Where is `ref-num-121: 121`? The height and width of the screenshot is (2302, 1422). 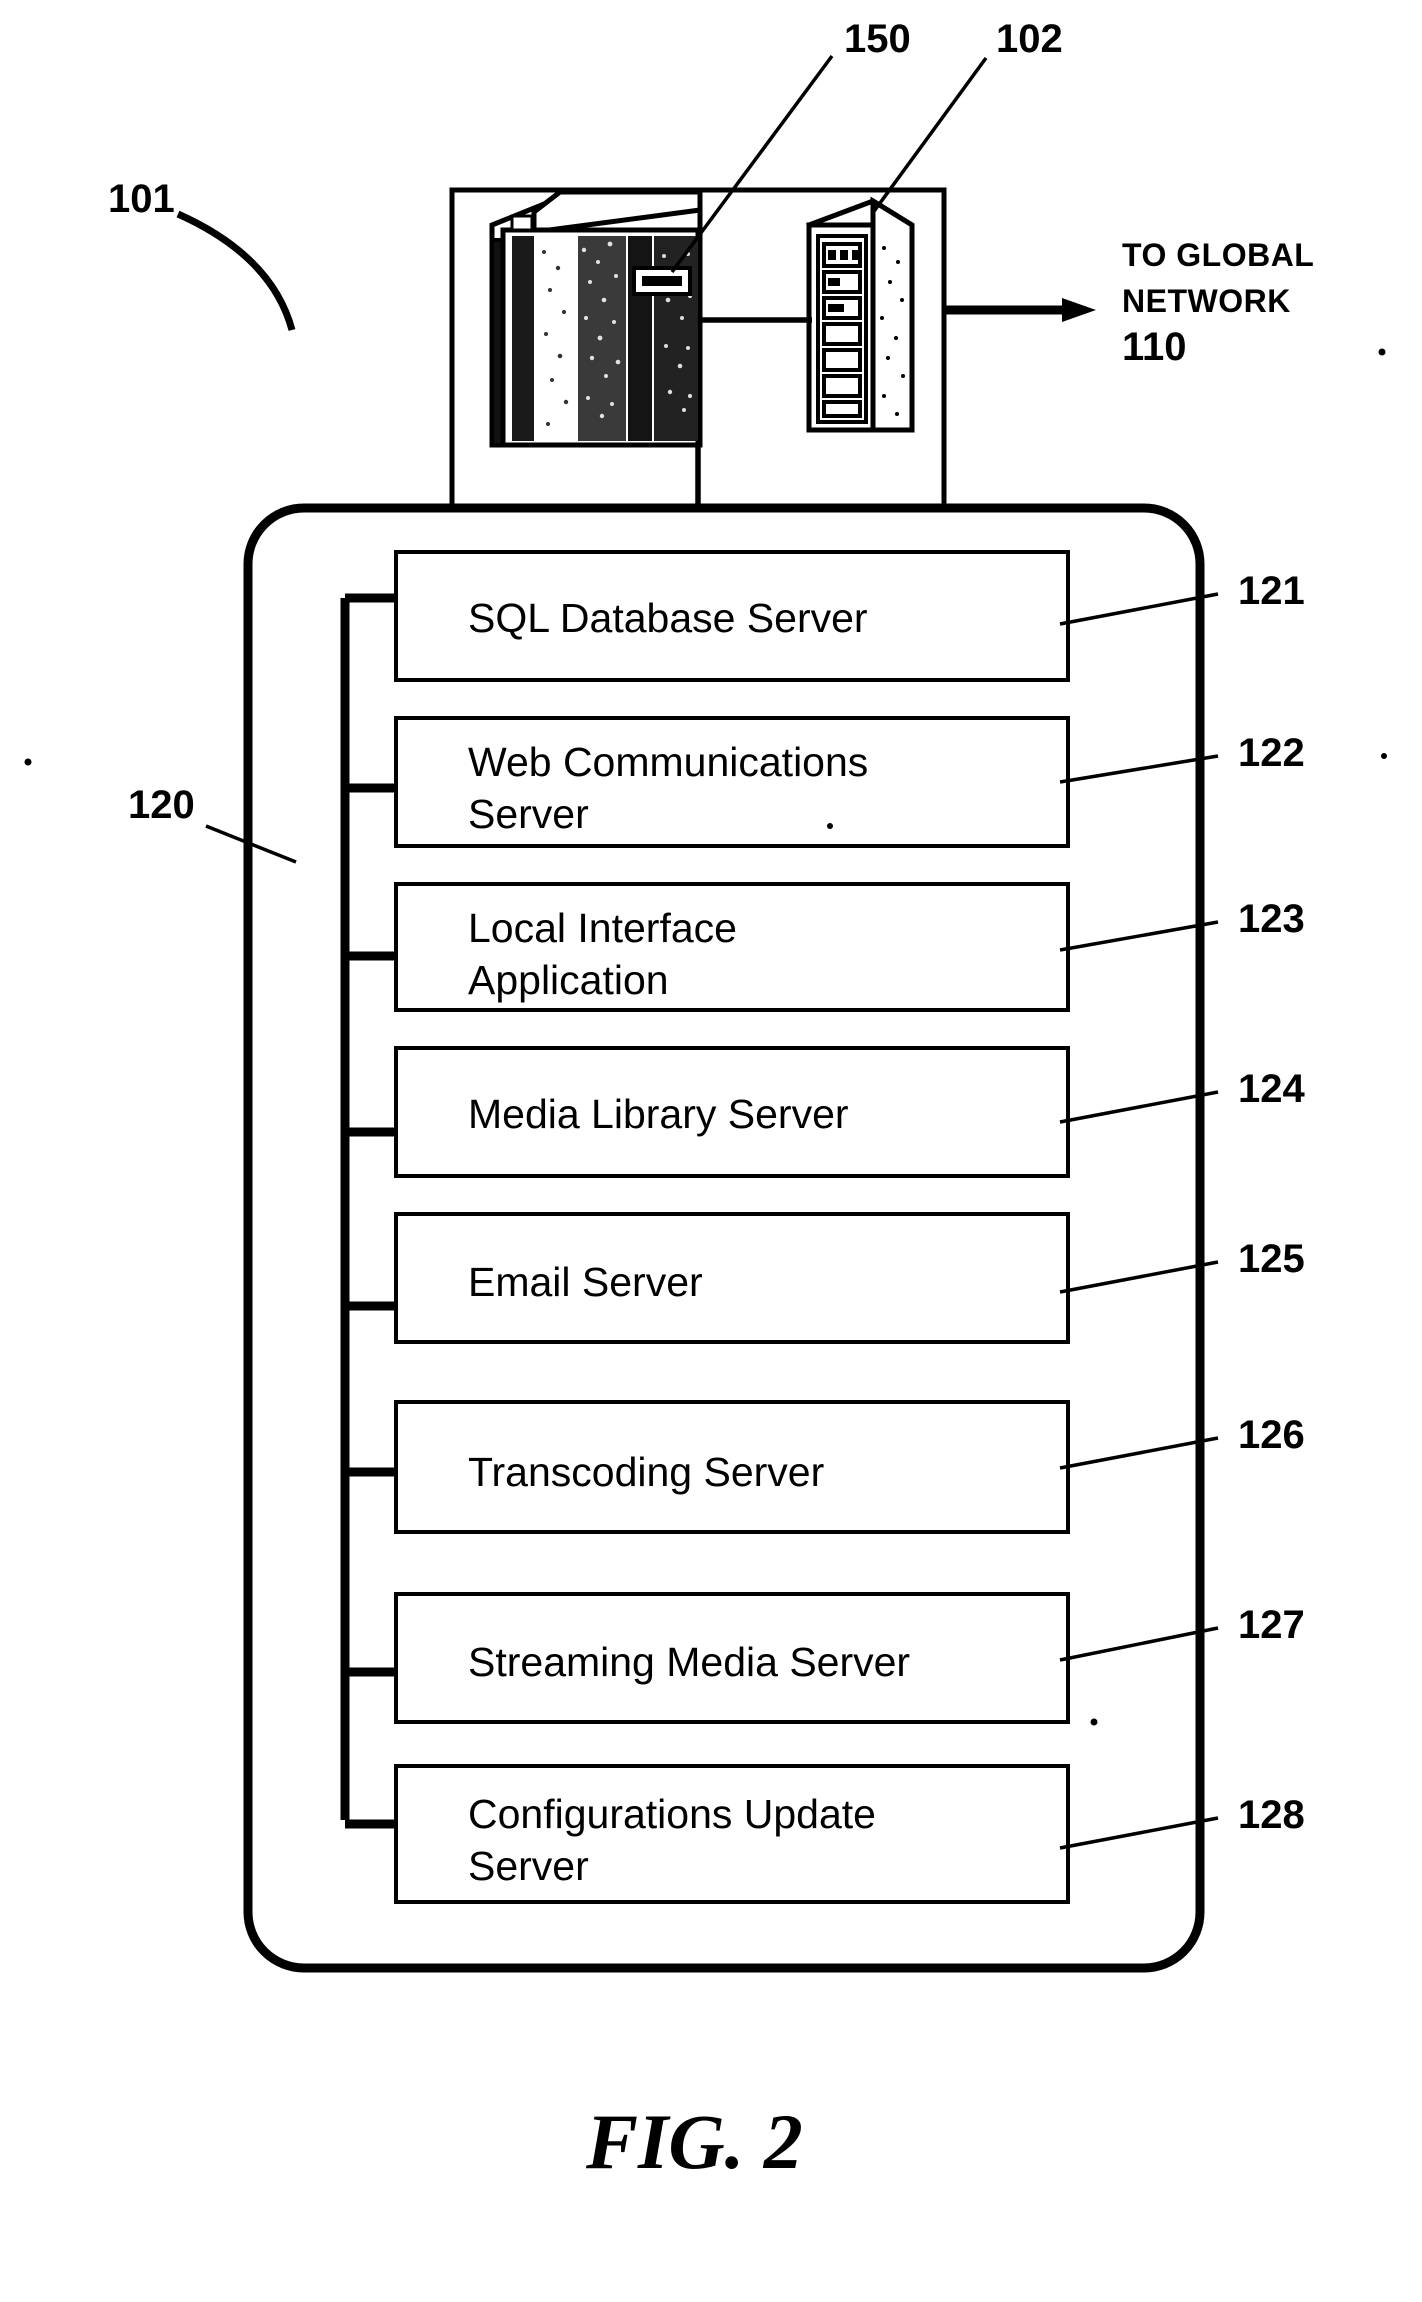 ref-num-121: 121 is located at coordinates (1271, 591).